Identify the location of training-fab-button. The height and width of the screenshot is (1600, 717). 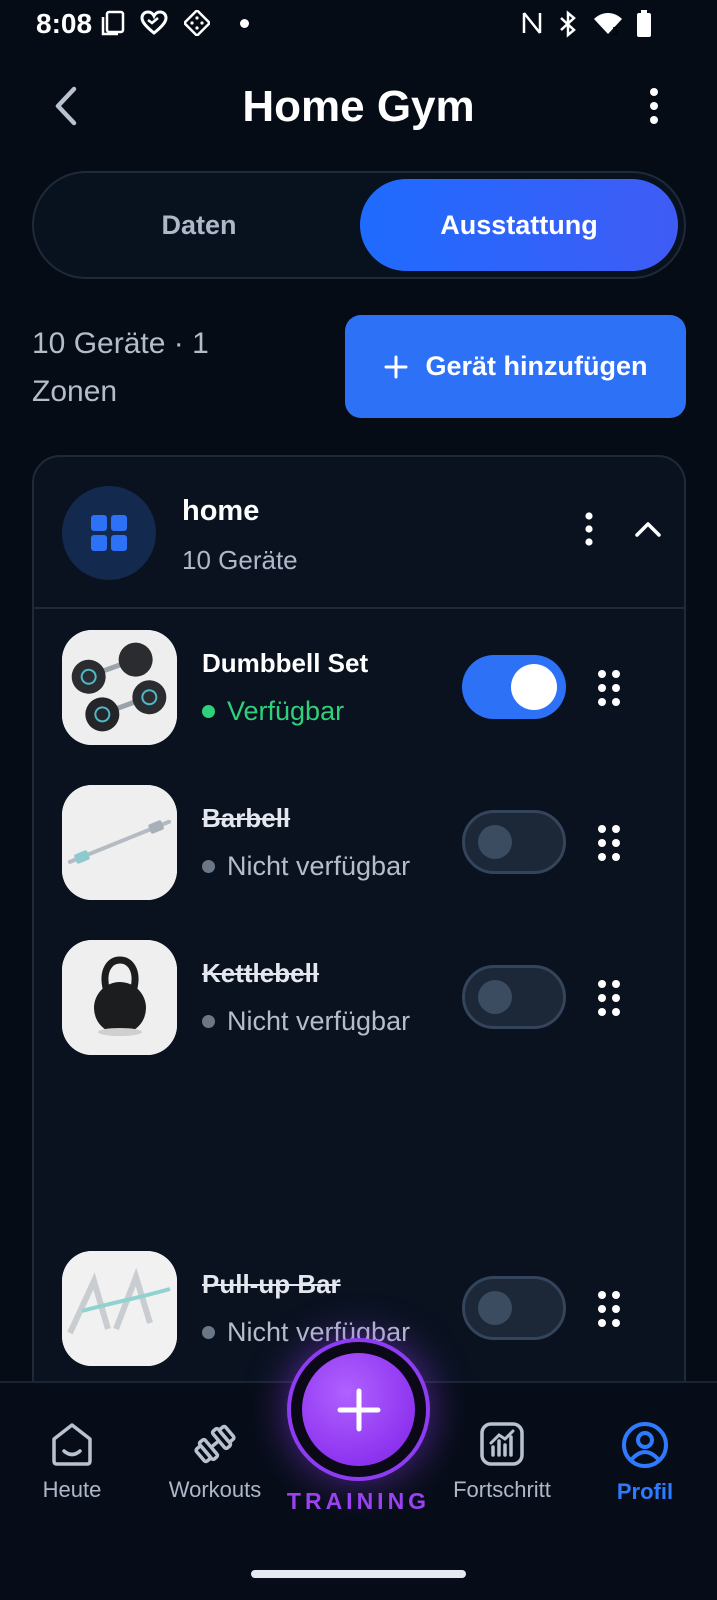
(358, 1409).